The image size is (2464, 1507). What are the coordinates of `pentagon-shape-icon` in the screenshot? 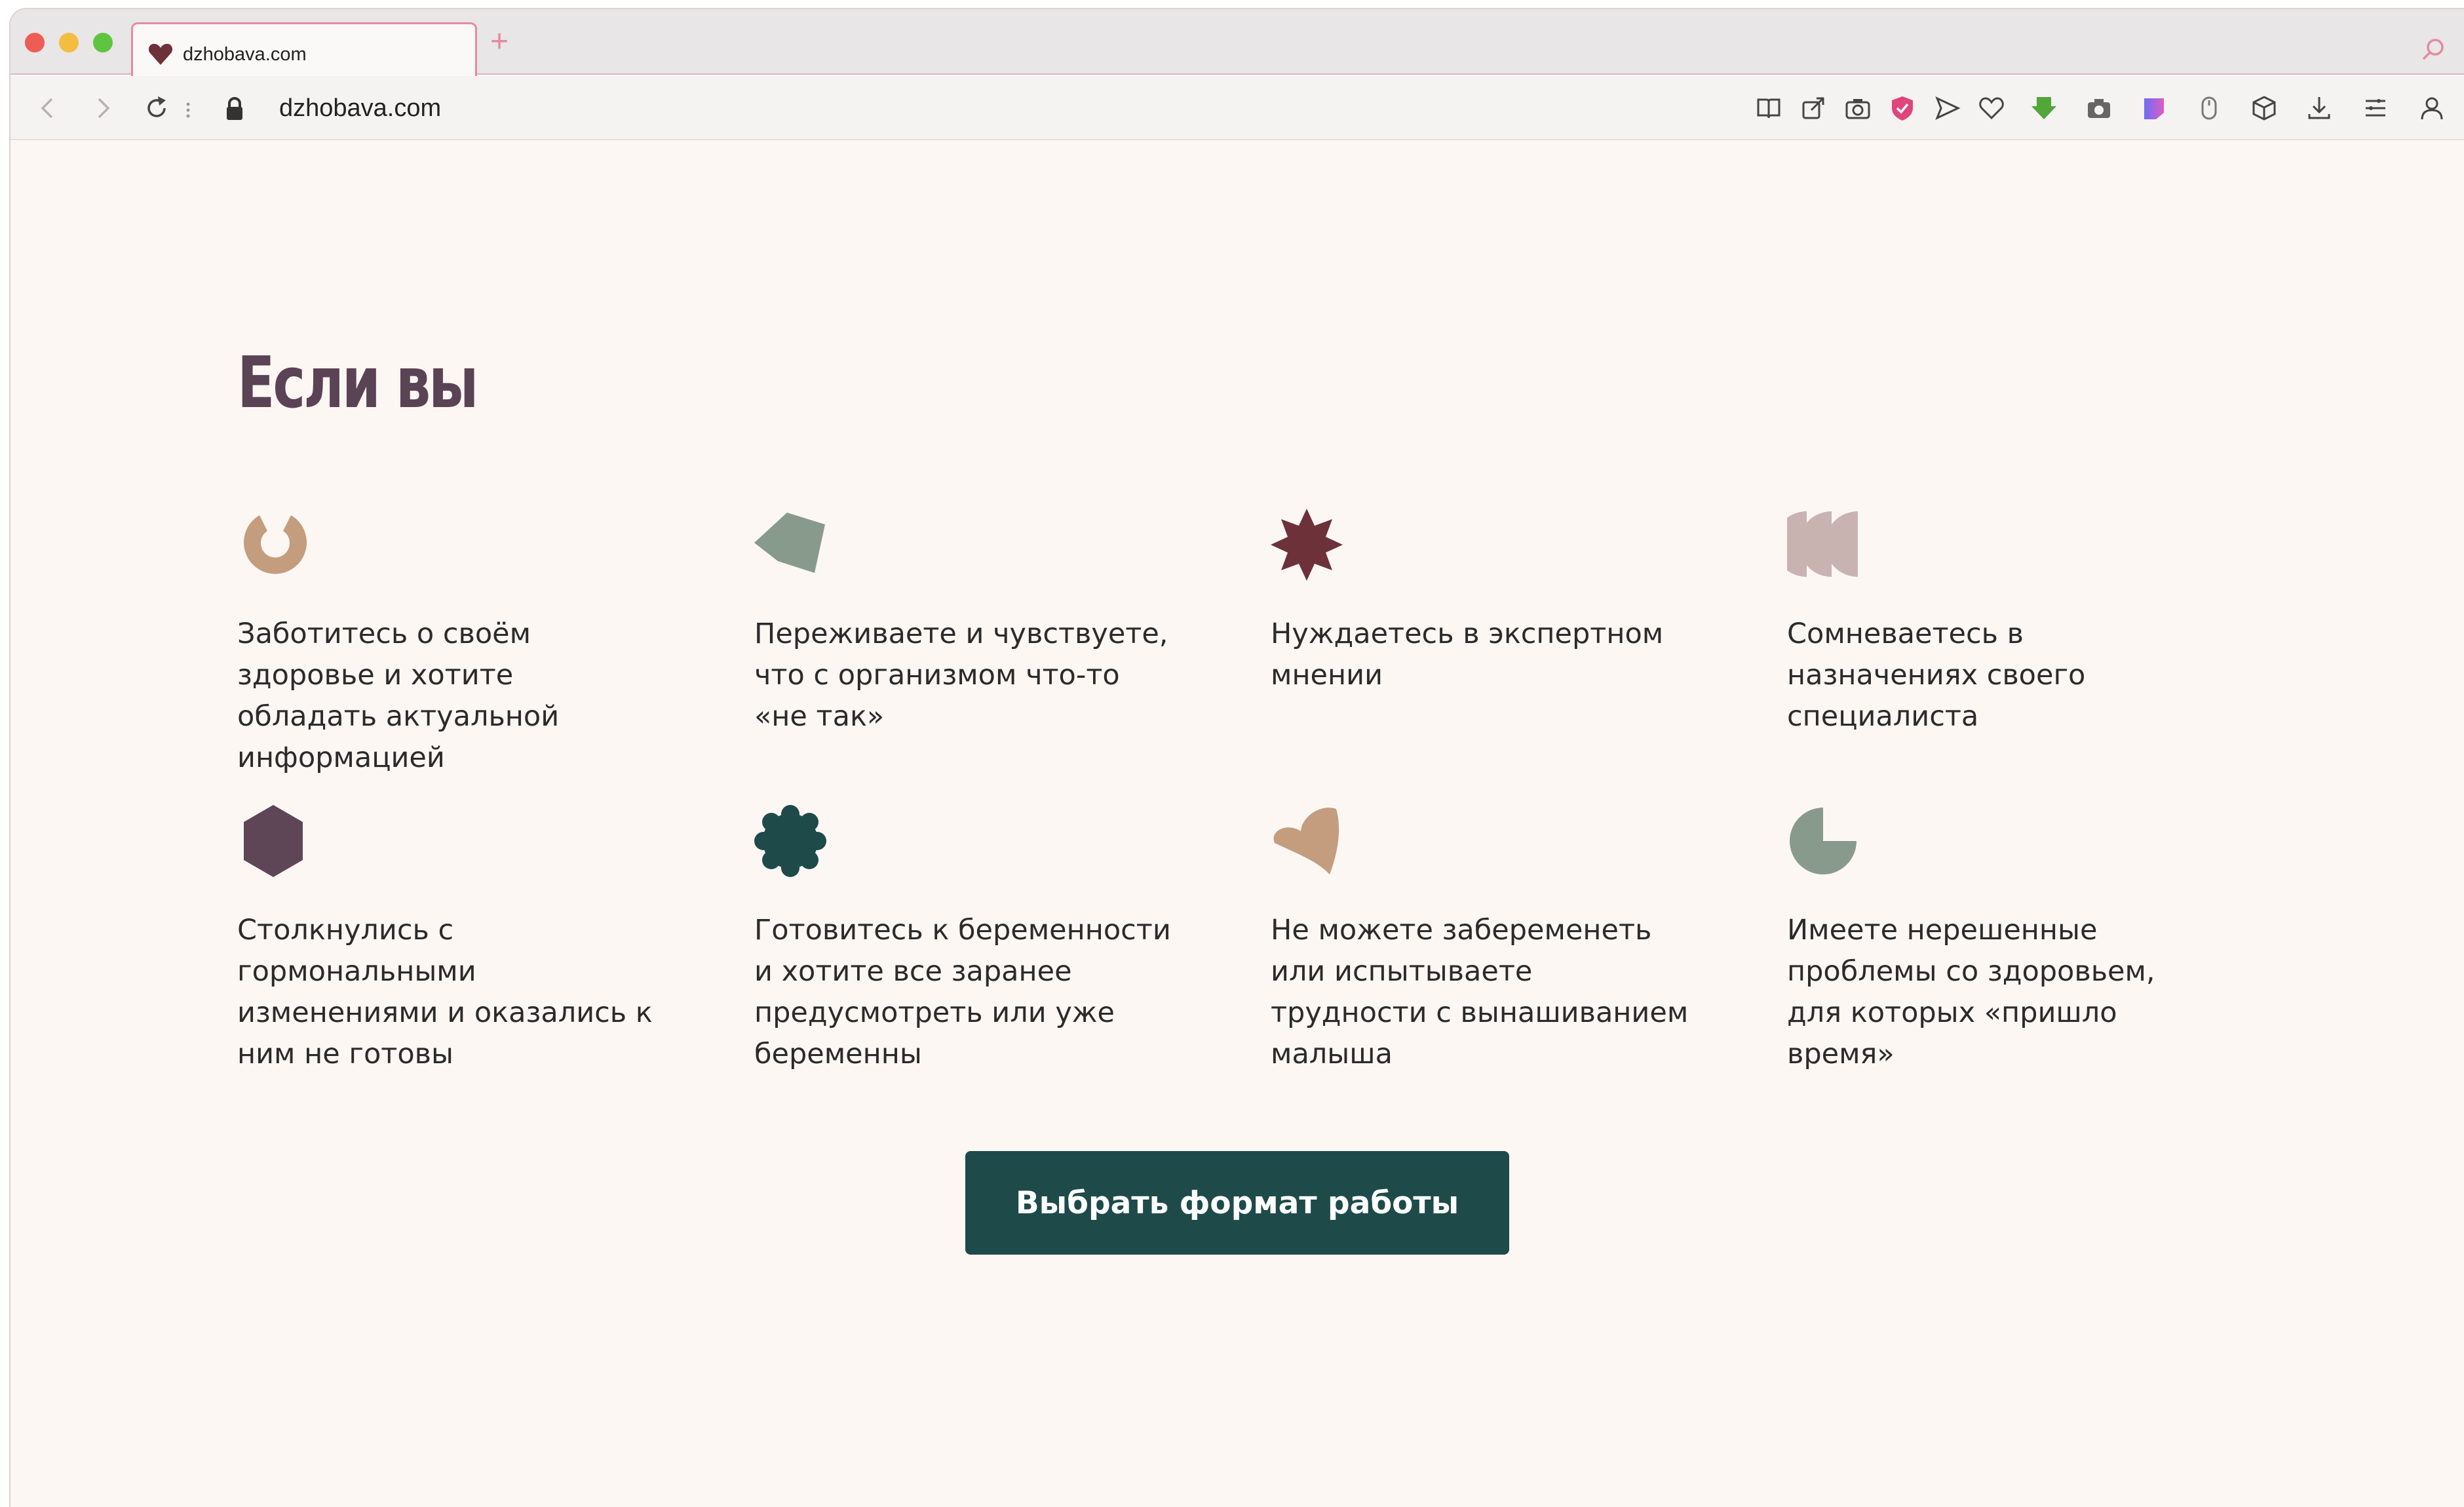 It's located at (789, 543).